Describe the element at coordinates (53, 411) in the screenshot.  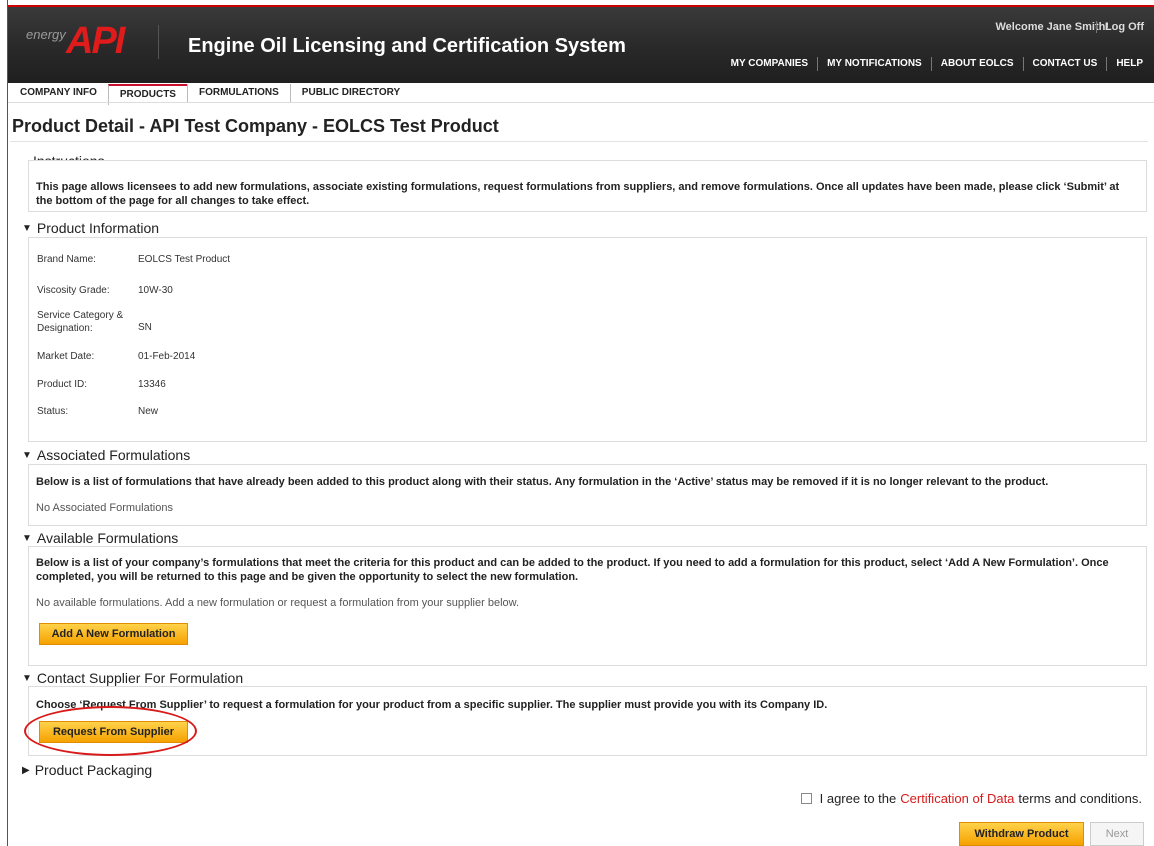
I see `field-label: Status:` at that location.